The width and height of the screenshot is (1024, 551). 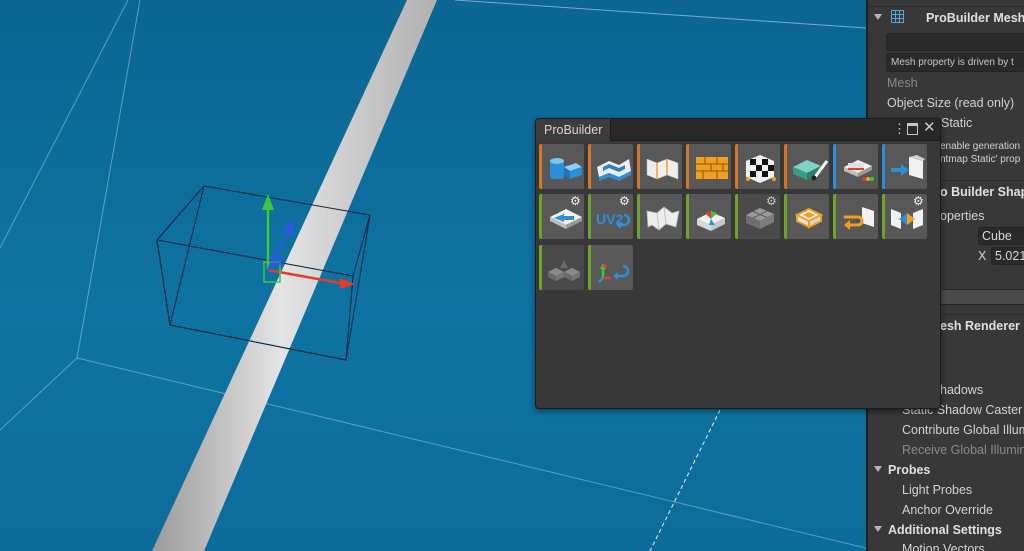 What do you see at coordinates (566, 168) in the screenshot?
I see `new-shape-tool-icon` at bounding box center [566, 168].